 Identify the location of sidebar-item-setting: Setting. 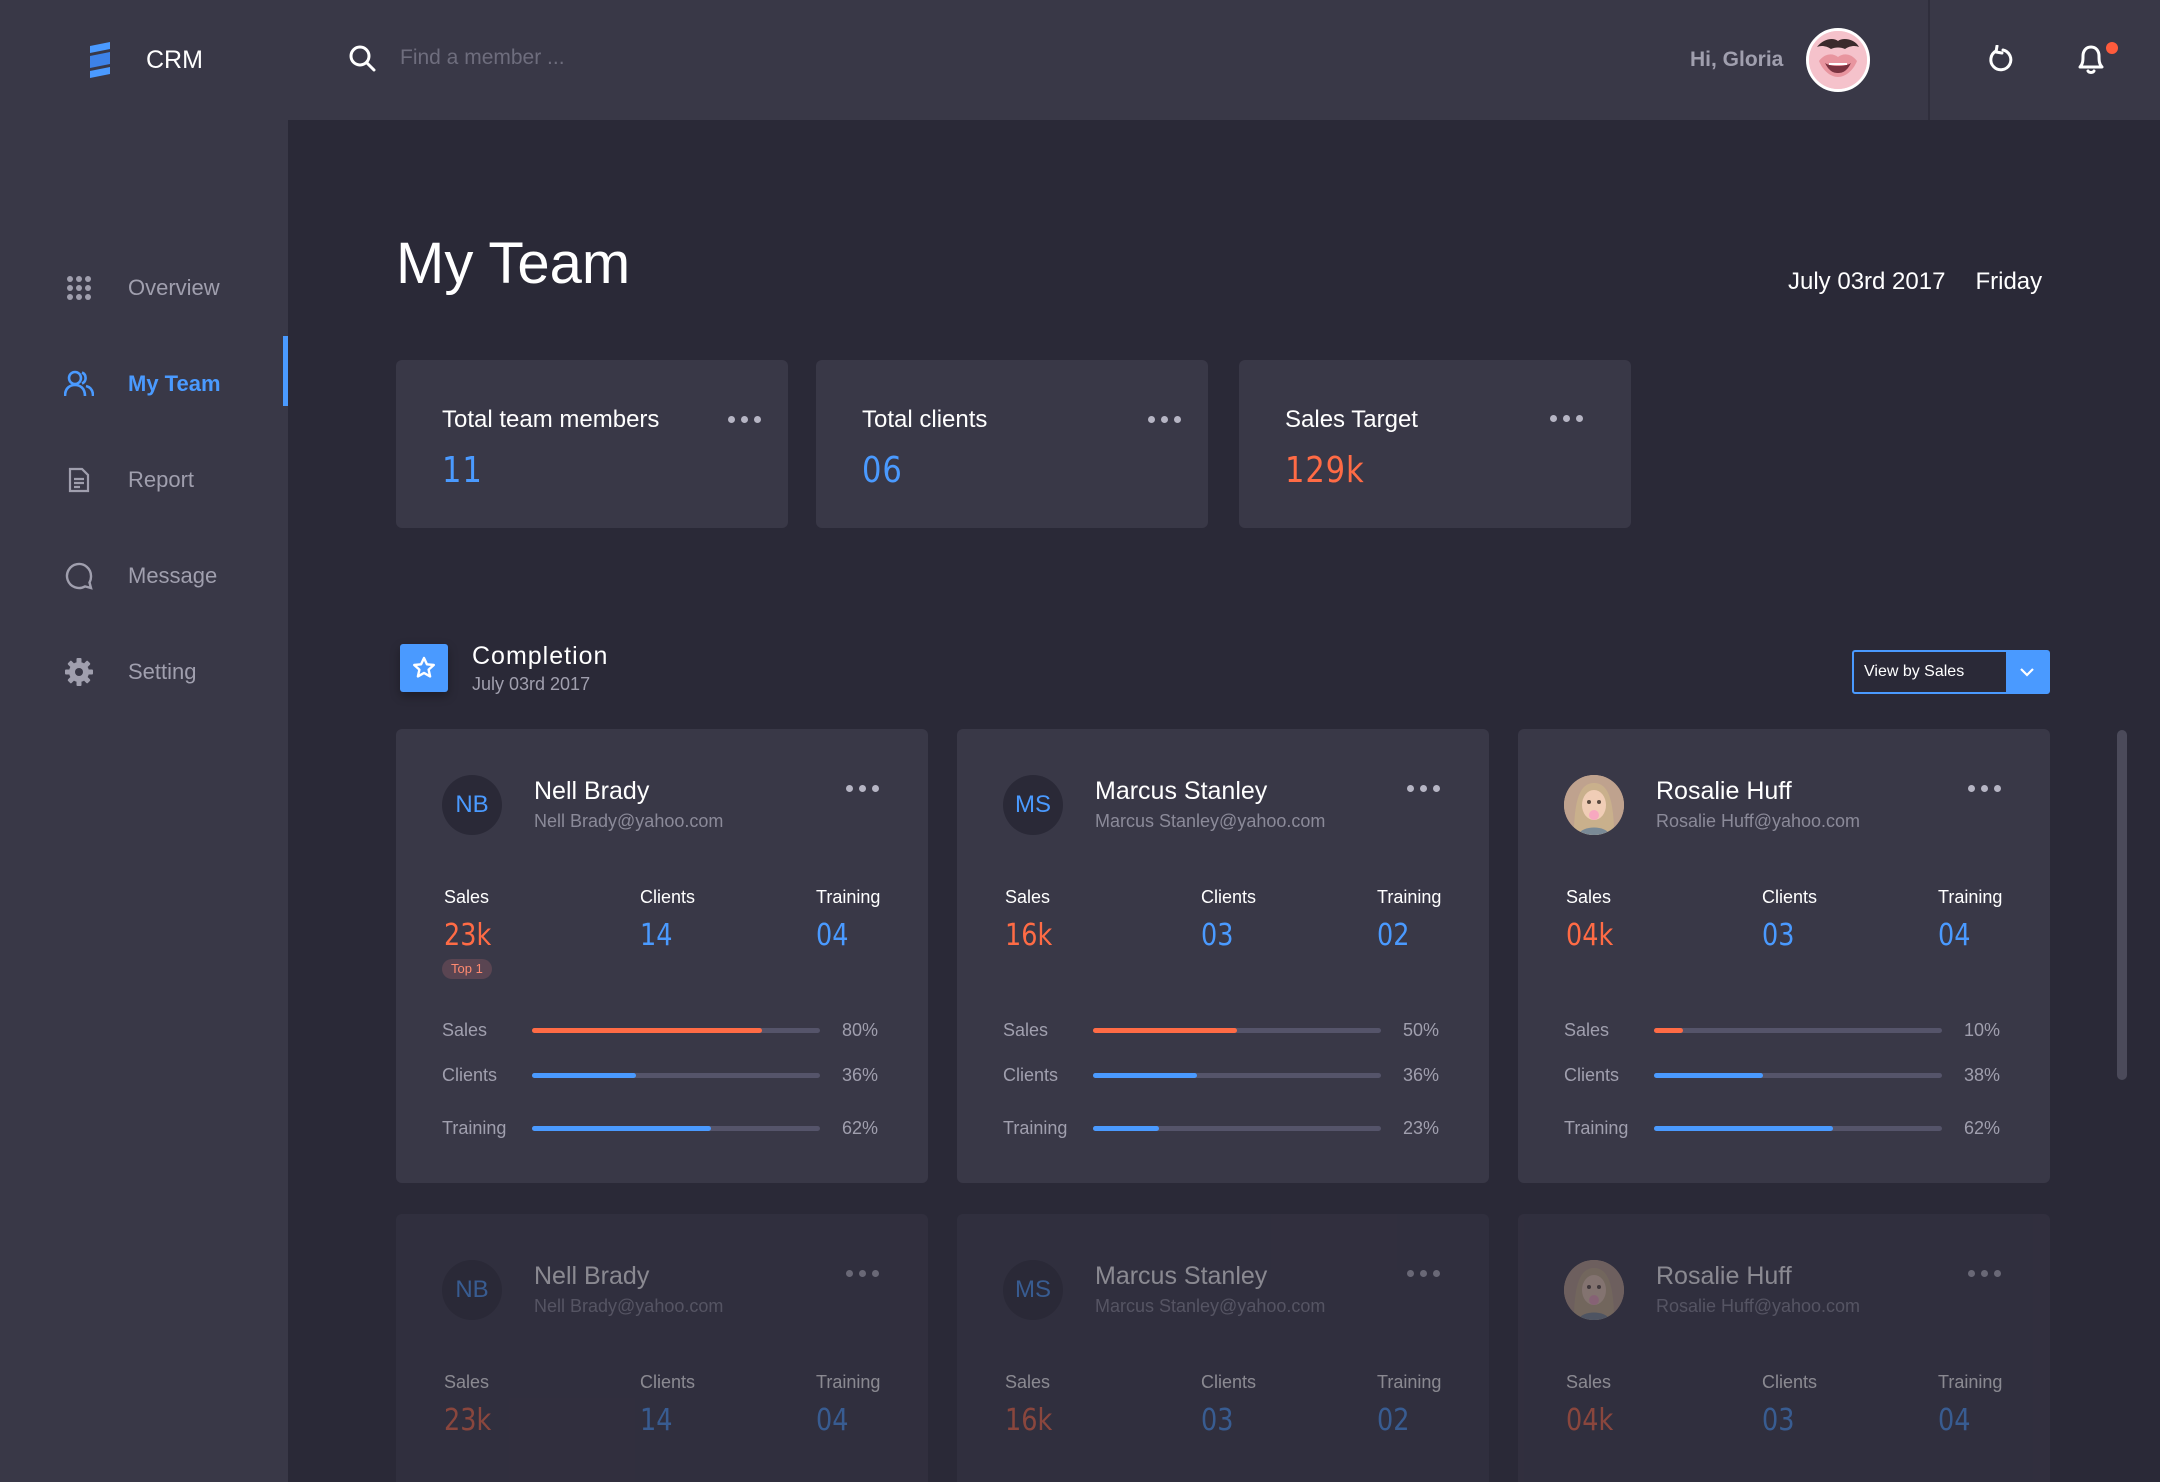
(144, 672).